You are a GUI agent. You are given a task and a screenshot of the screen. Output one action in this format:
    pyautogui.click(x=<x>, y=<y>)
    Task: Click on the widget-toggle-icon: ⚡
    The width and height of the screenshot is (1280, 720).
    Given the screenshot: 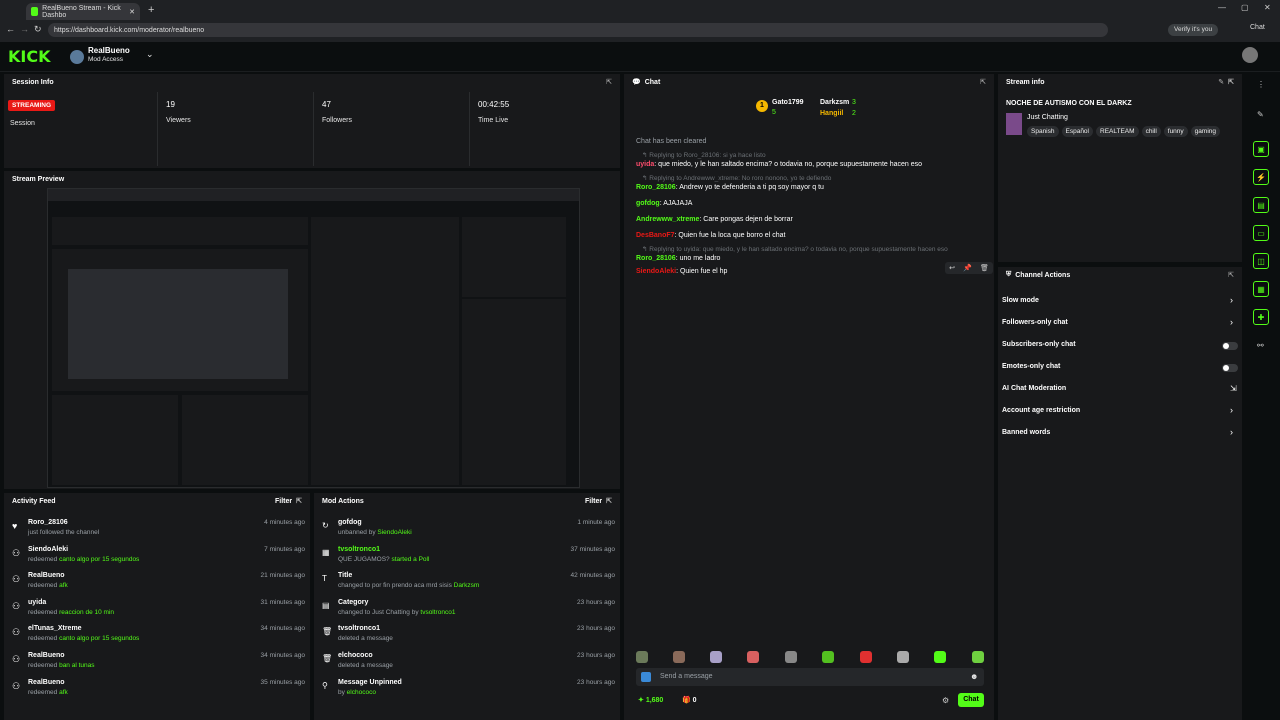 What is the action you would take?
    pyautogui.click(x=1261, y=177)
    